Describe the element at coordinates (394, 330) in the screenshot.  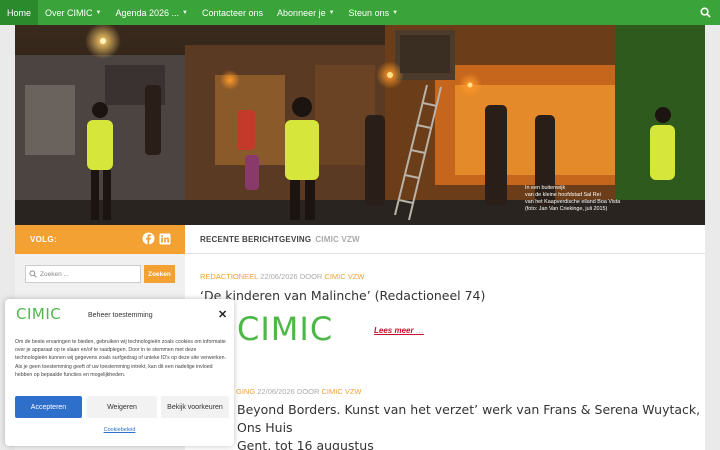
I see `read-more-label: Lees meer` at that location.